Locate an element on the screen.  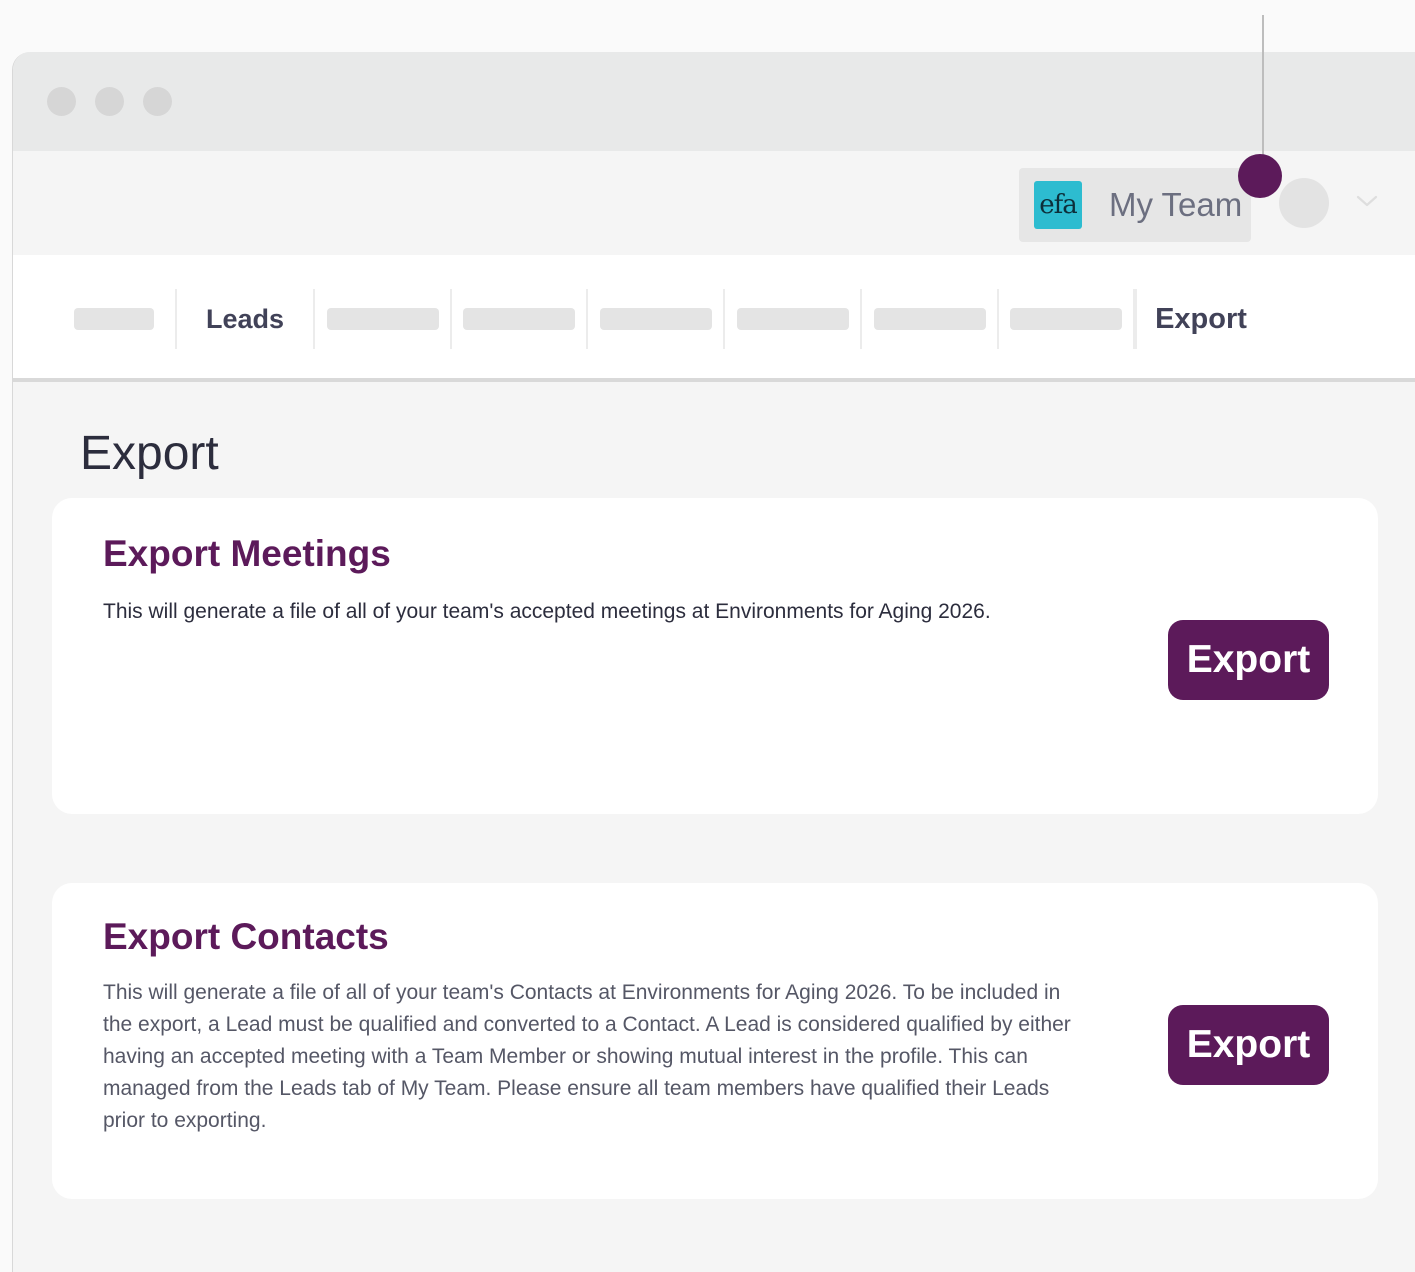
card-title: Export Contacts is located at coordinates (246, 936).